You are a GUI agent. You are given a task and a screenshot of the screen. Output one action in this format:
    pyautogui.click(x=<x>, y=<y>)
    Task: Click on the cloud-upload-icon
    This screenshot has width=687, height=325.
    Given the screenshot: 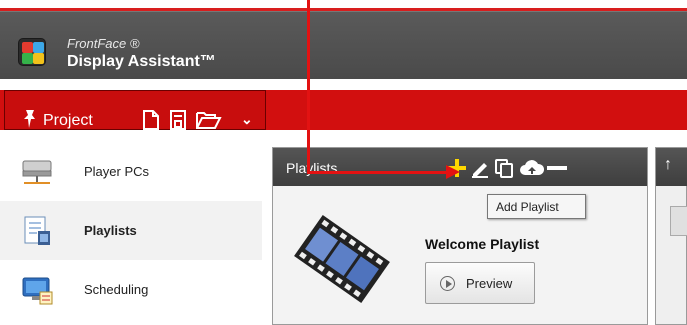 What is the action you would take?
    pyautogui.click(x=532, y=168)
    